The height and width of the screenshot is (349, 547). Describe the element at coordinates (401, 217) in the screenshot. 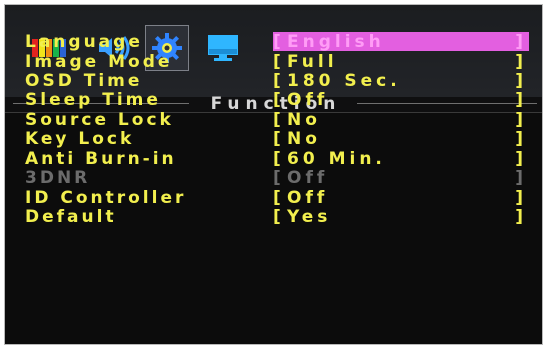

I see `menu-item-value: [Yes]` at that location.